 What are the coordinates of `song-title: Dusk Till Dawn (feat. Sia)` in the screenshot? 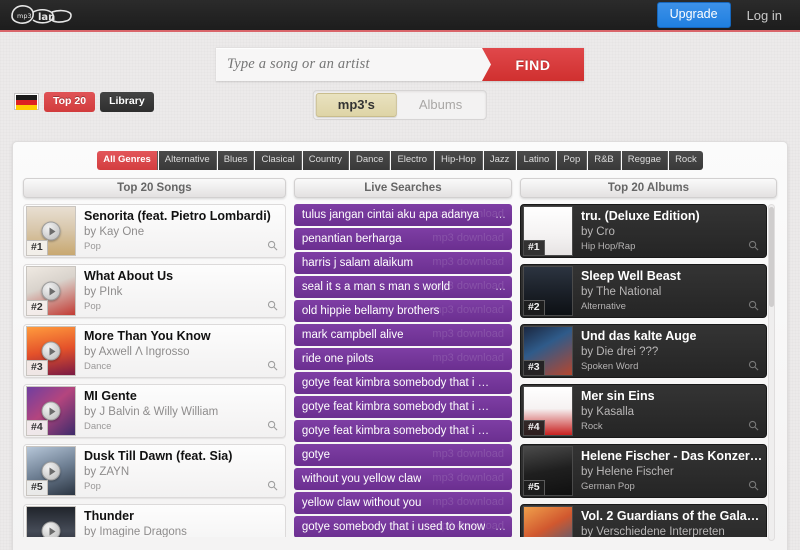 It's located at (158, 455).